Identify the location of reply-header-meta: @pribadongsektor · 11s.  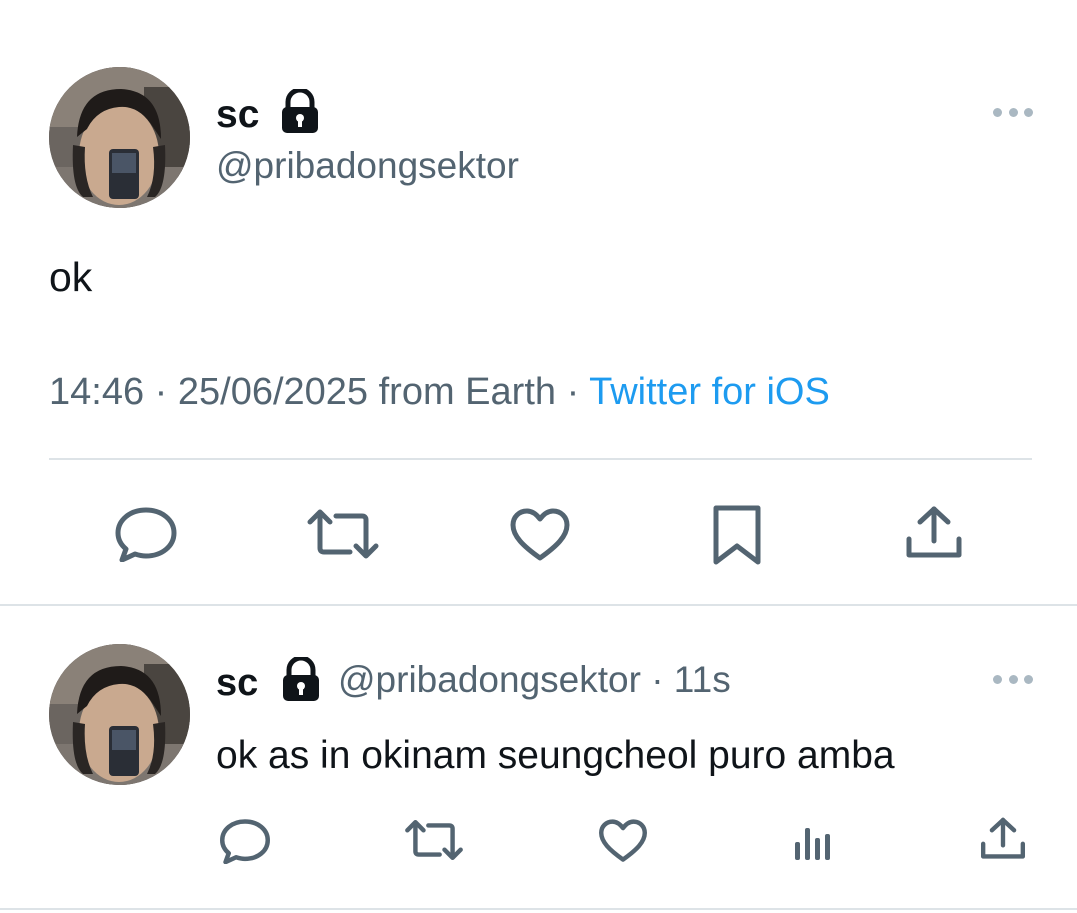
(534, 680).